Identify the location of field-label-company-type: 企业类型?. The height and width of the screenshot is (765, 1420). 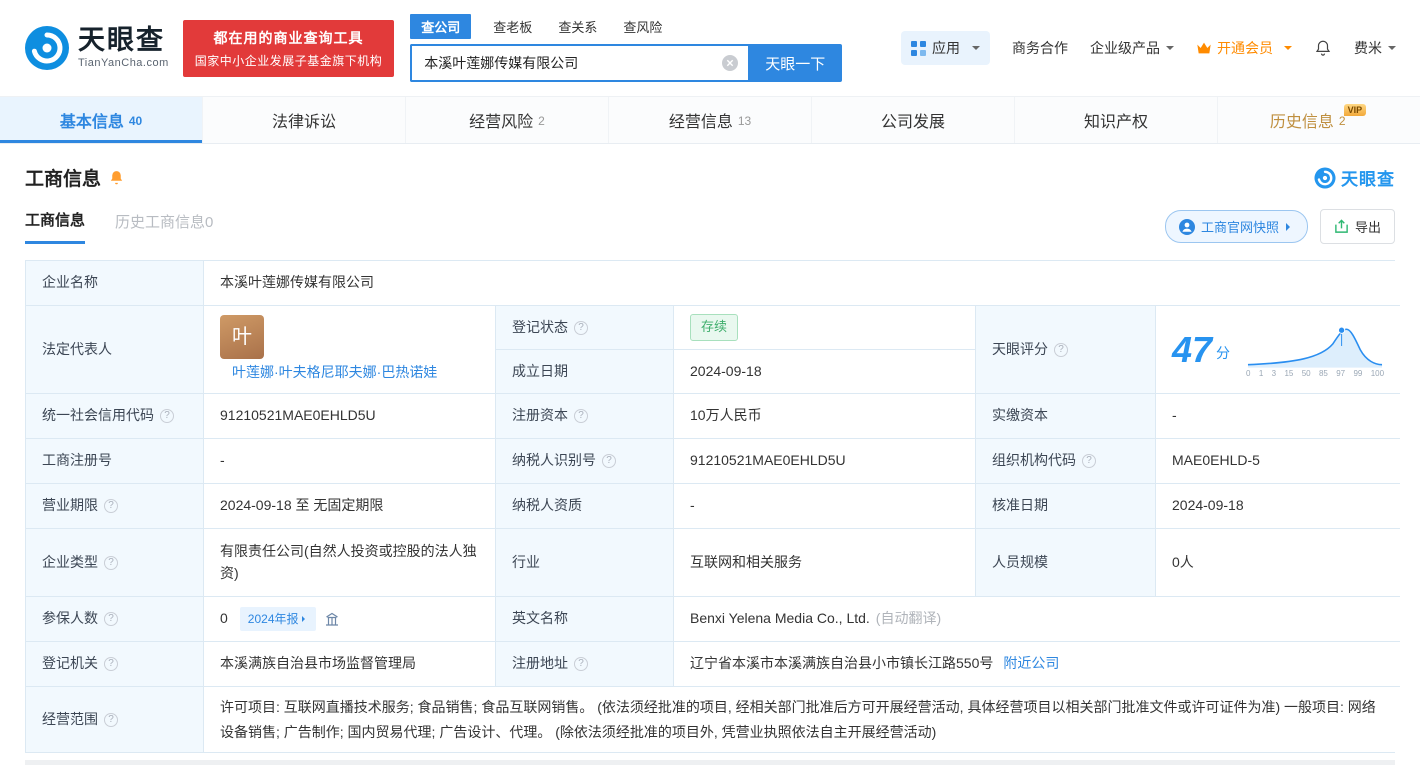
(115, 563).